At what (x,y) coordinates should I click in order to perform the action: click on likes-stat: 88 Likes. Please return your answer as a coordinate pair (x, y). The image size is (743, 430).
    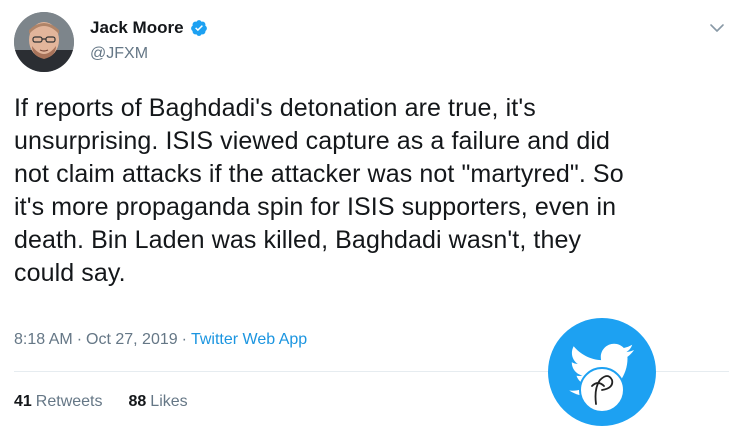
    Looking at the image, I should click on (158, 402).